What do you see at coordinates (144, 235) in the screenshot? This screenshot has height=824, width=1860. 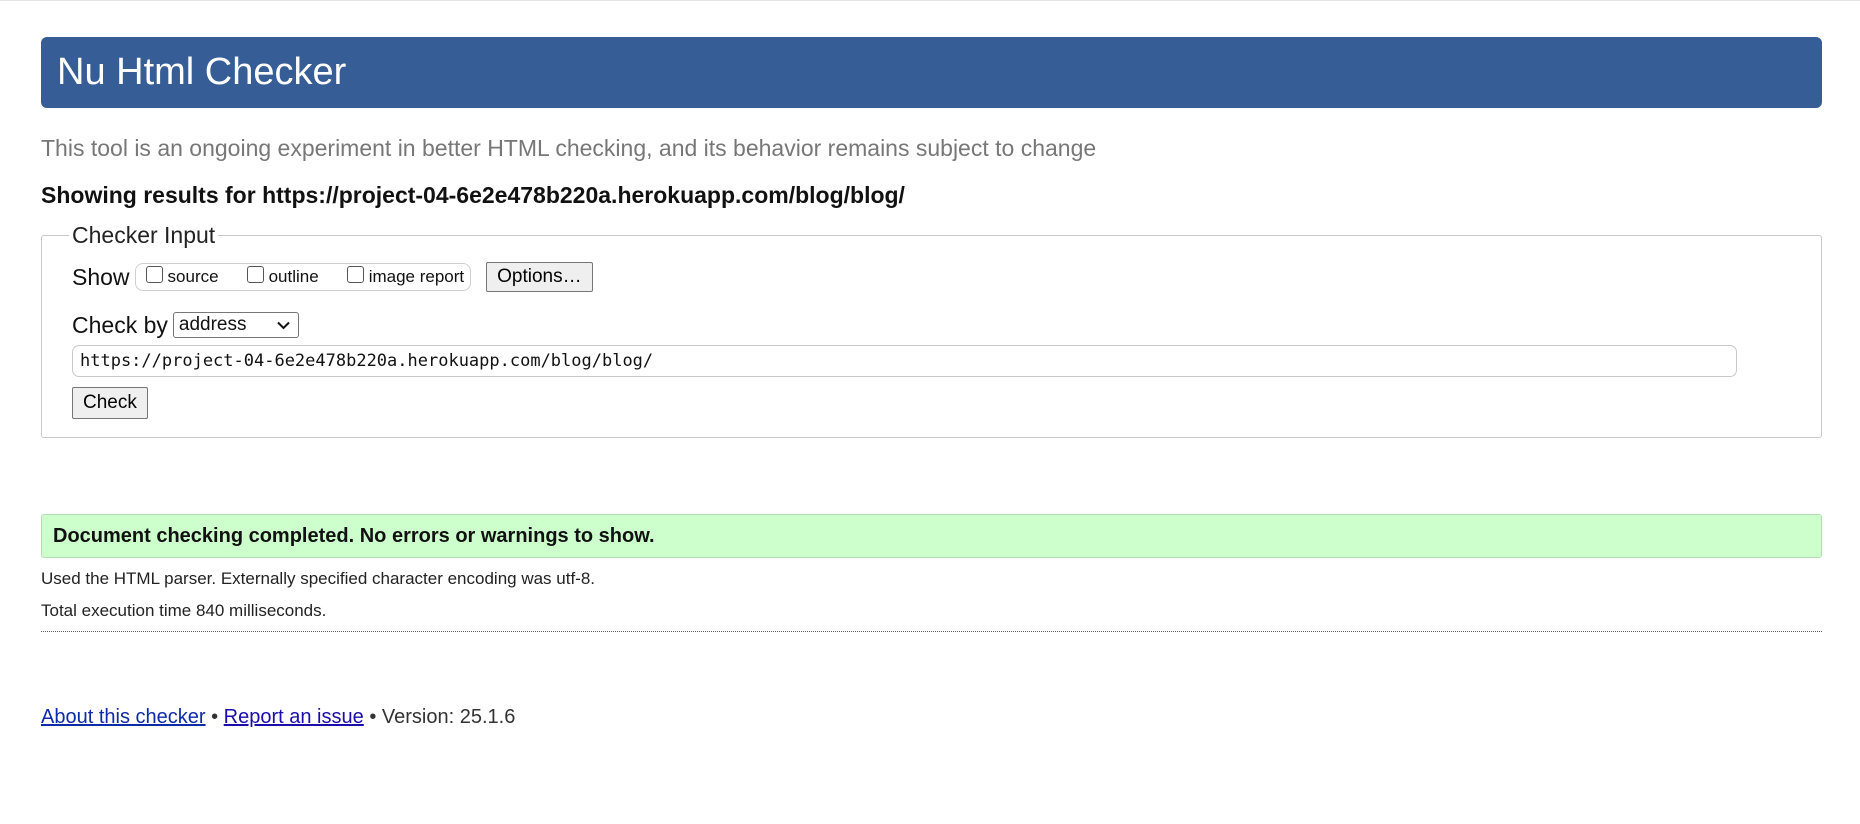 I see `checker-input-legend: Checker Input` at bounding box center [144, 235].